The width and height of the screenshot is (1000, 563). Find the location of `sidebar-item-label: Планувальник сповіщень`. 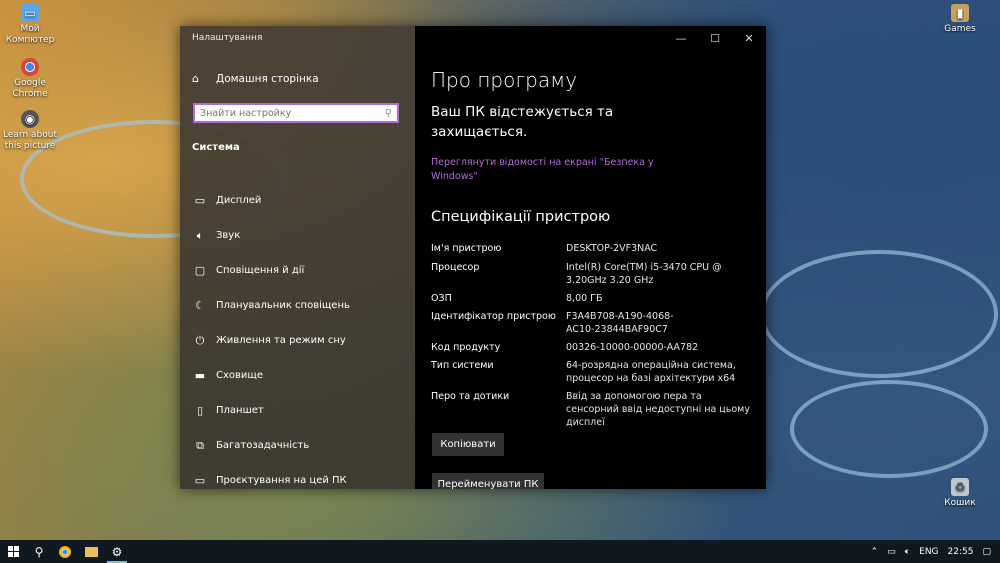

sidebar-item-label: Планувальник сповіщень is located at coordinates (283, 305).